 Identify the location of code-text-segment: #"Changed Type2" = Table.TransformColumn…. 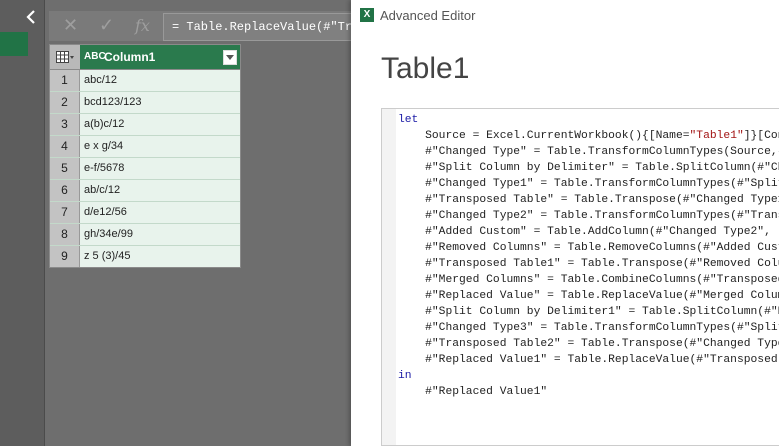
(588, 216).